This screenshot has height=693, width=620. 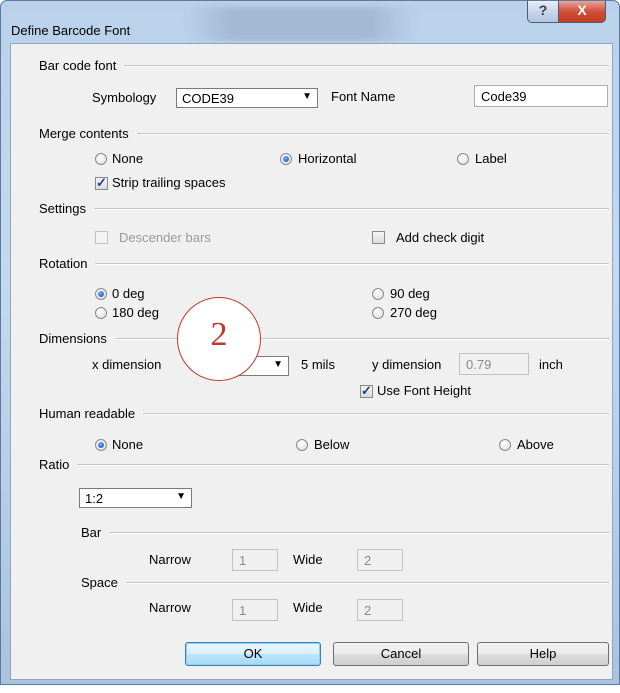 I want to click on section-settings: Settings, so click(x=324, y=208).